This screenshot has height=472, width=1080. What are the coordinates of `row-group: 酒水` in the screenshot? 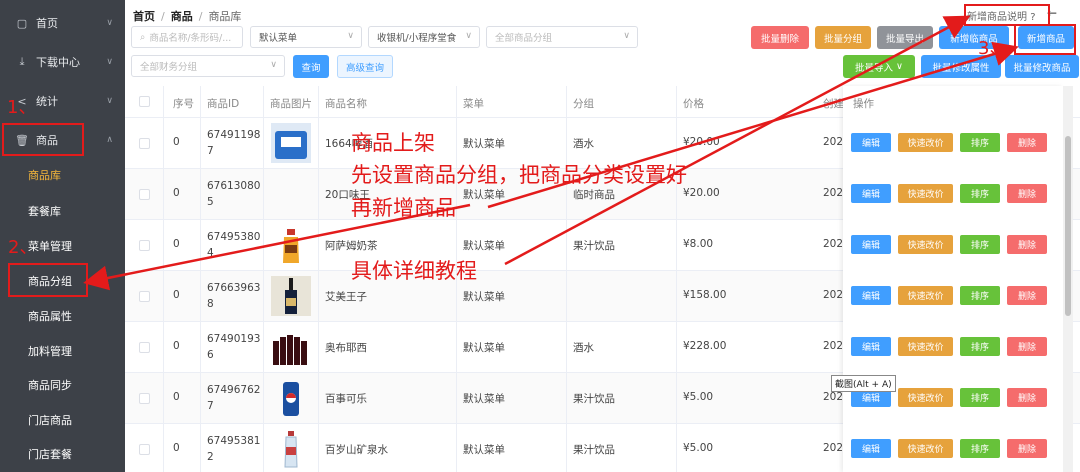 It's located at (583, 348).